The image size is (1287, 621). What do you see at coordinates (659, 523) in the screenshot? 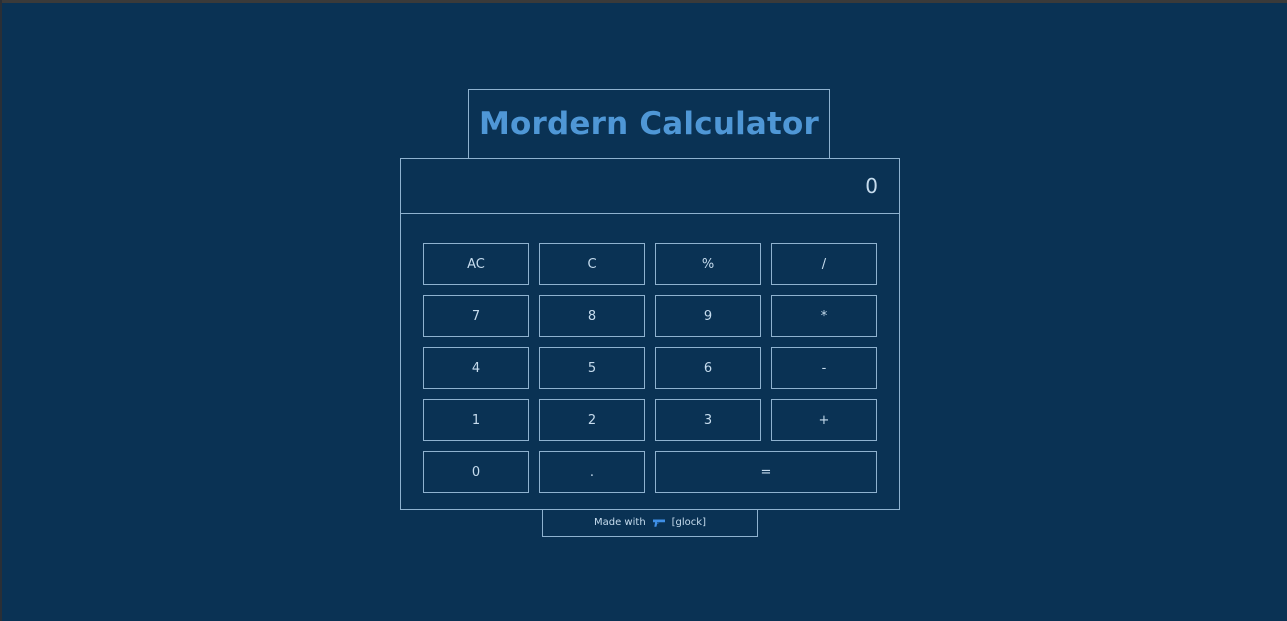
I see `pistol-icon` at bounding box center [659, 523].